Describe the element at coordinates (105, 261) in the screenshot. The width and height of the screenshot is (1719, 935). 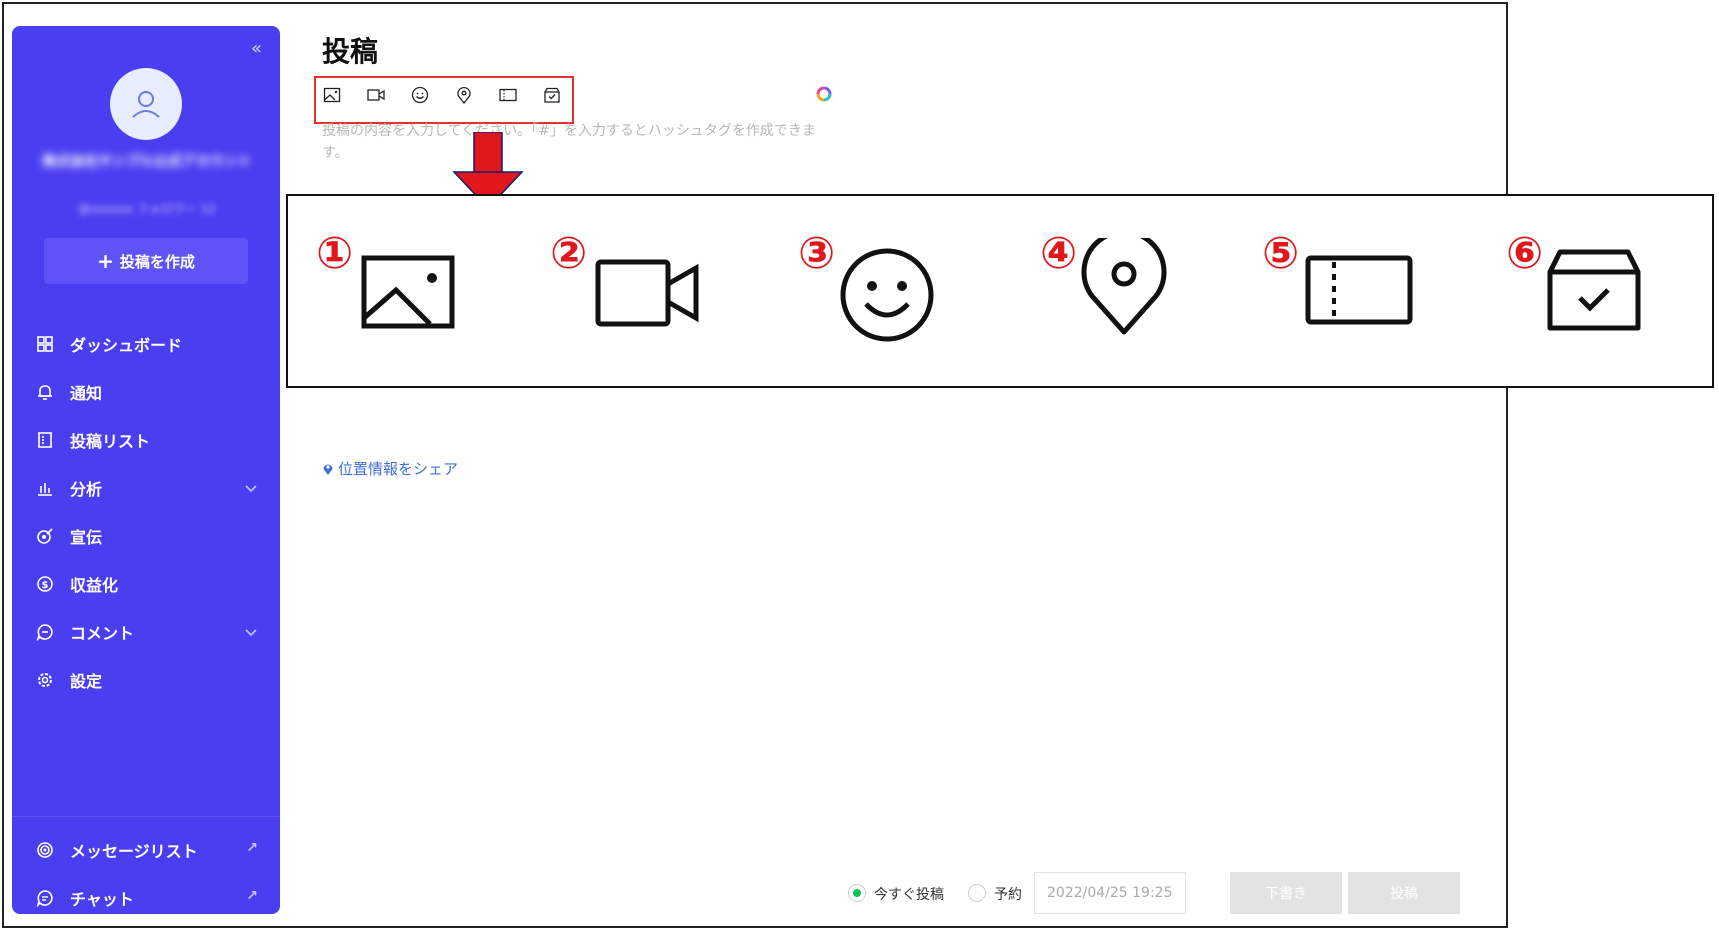
I see `plus-icon: +` at that location.